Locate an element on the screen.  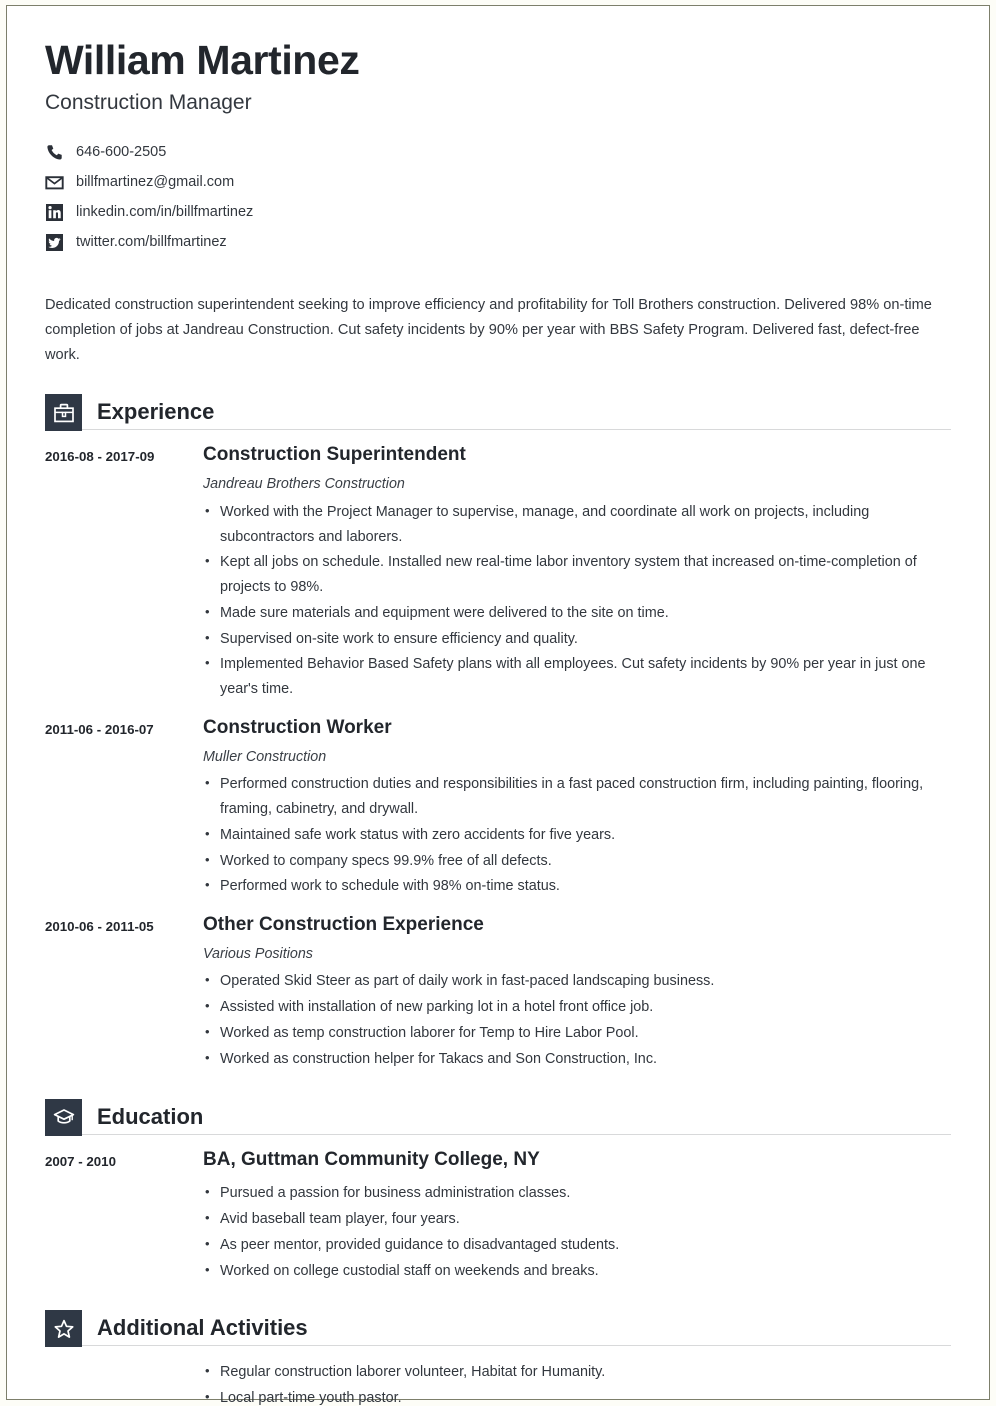
entry-dates: 2016-08 - 2017-09 is located at coordinates (100, 457).